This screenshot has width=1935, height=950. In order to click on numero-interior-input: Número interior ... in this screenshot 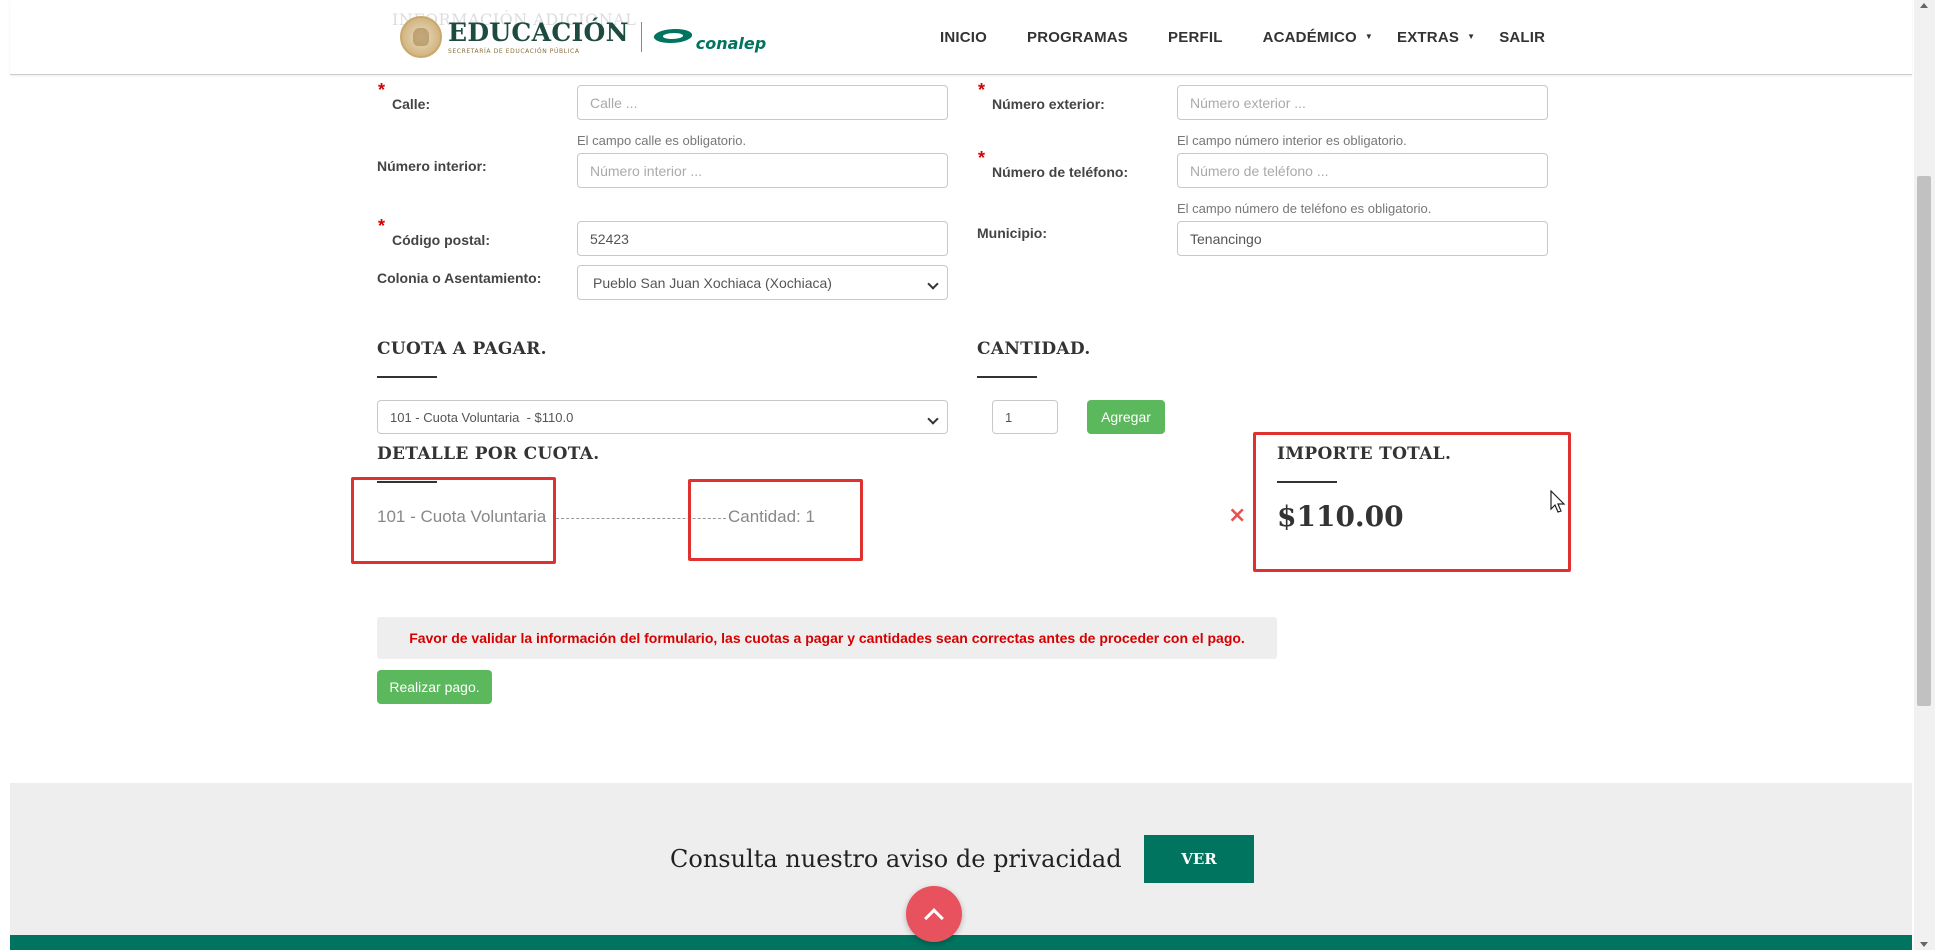, I will do `click(762, 170)`.